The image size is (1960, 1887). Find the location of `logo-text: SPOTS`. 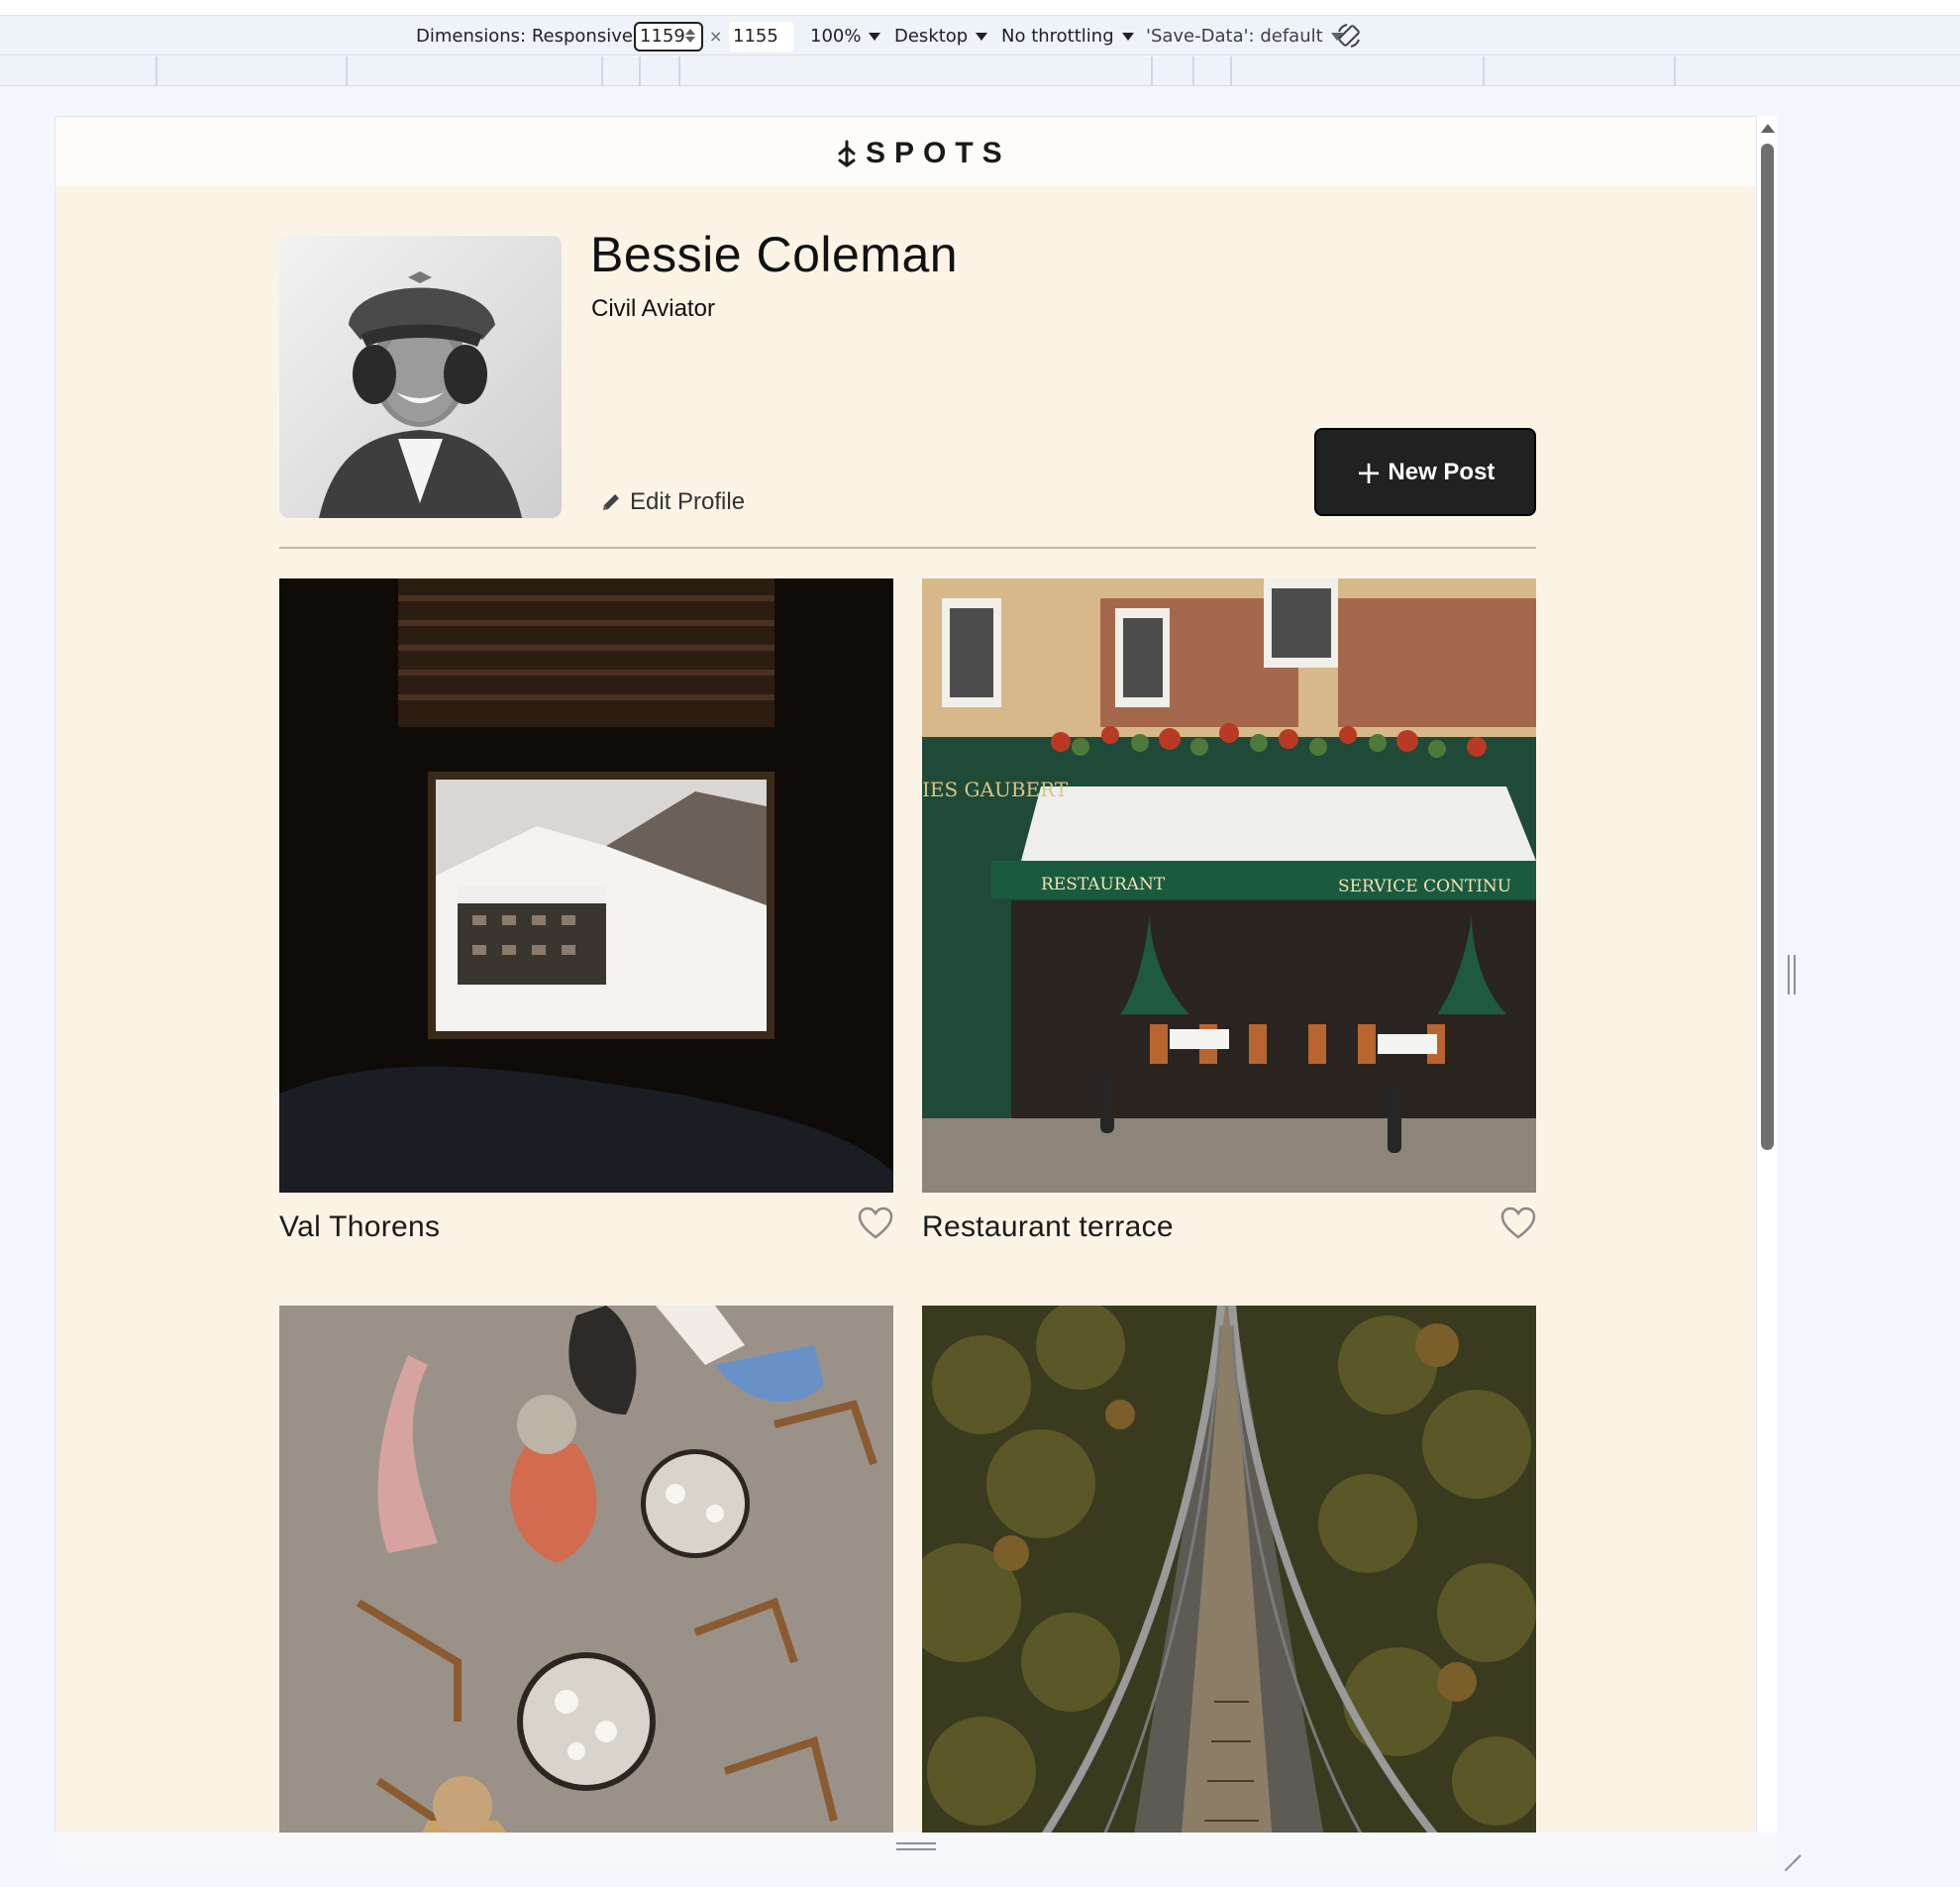

logo-text: SPOTS is located at coordinates (939, 153).